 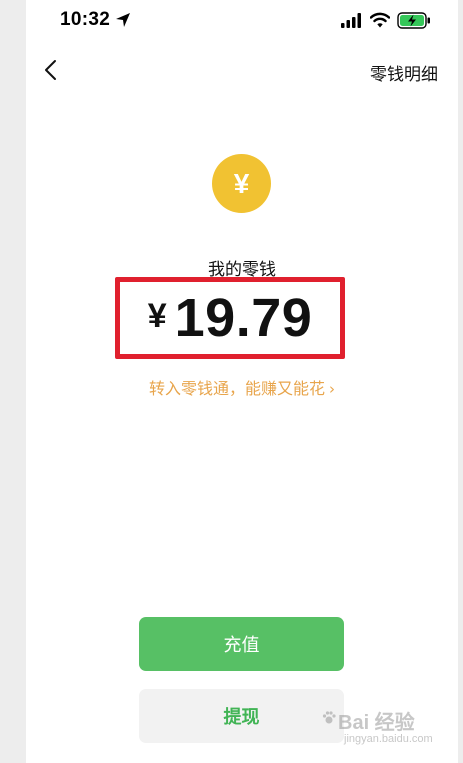 What do you see at coordinates (380, 20) in the screenshot?
I see `wifi-icon` at bounding box center [380, 20].